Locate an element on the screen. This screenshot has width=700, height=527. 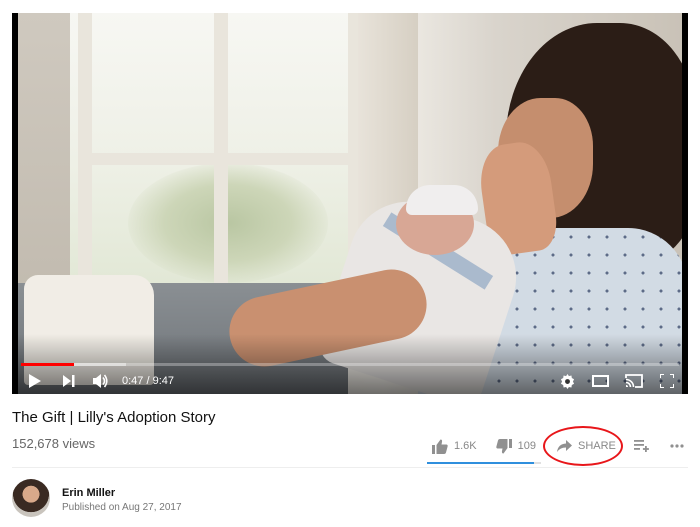
video-title: The Gift | Lilly's Adoption Story is located at coordinates (114, 417).